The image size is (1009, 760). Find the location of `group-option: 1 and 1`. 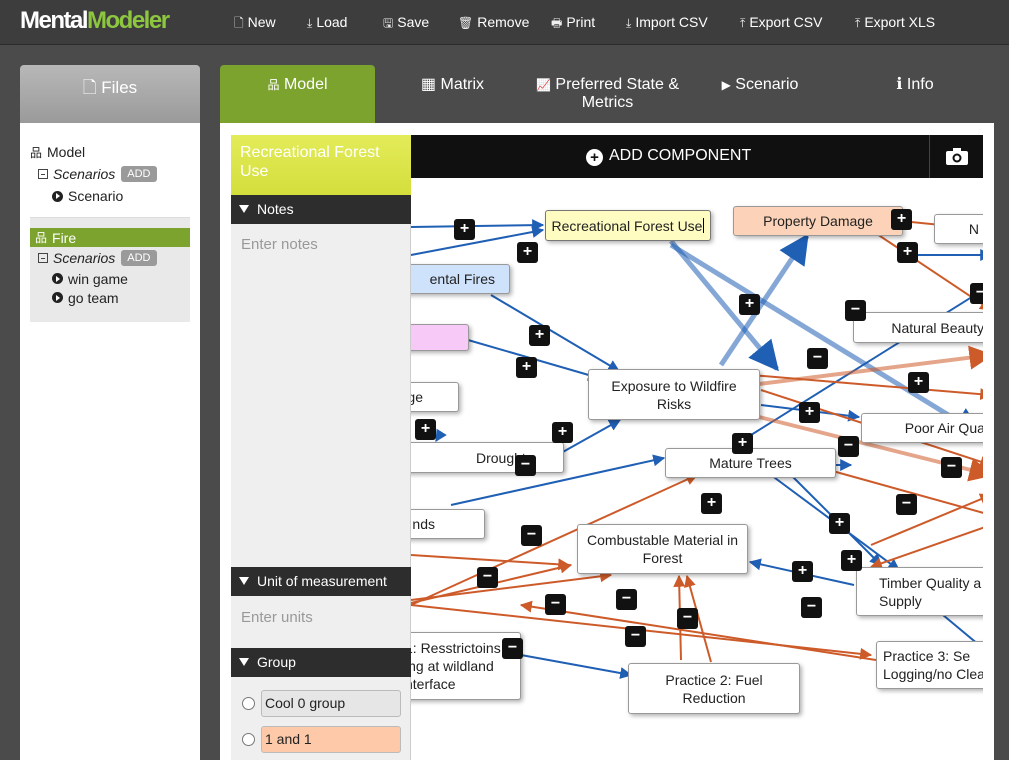

group-option: 1 and 1 is located at coordinates (331, 739).